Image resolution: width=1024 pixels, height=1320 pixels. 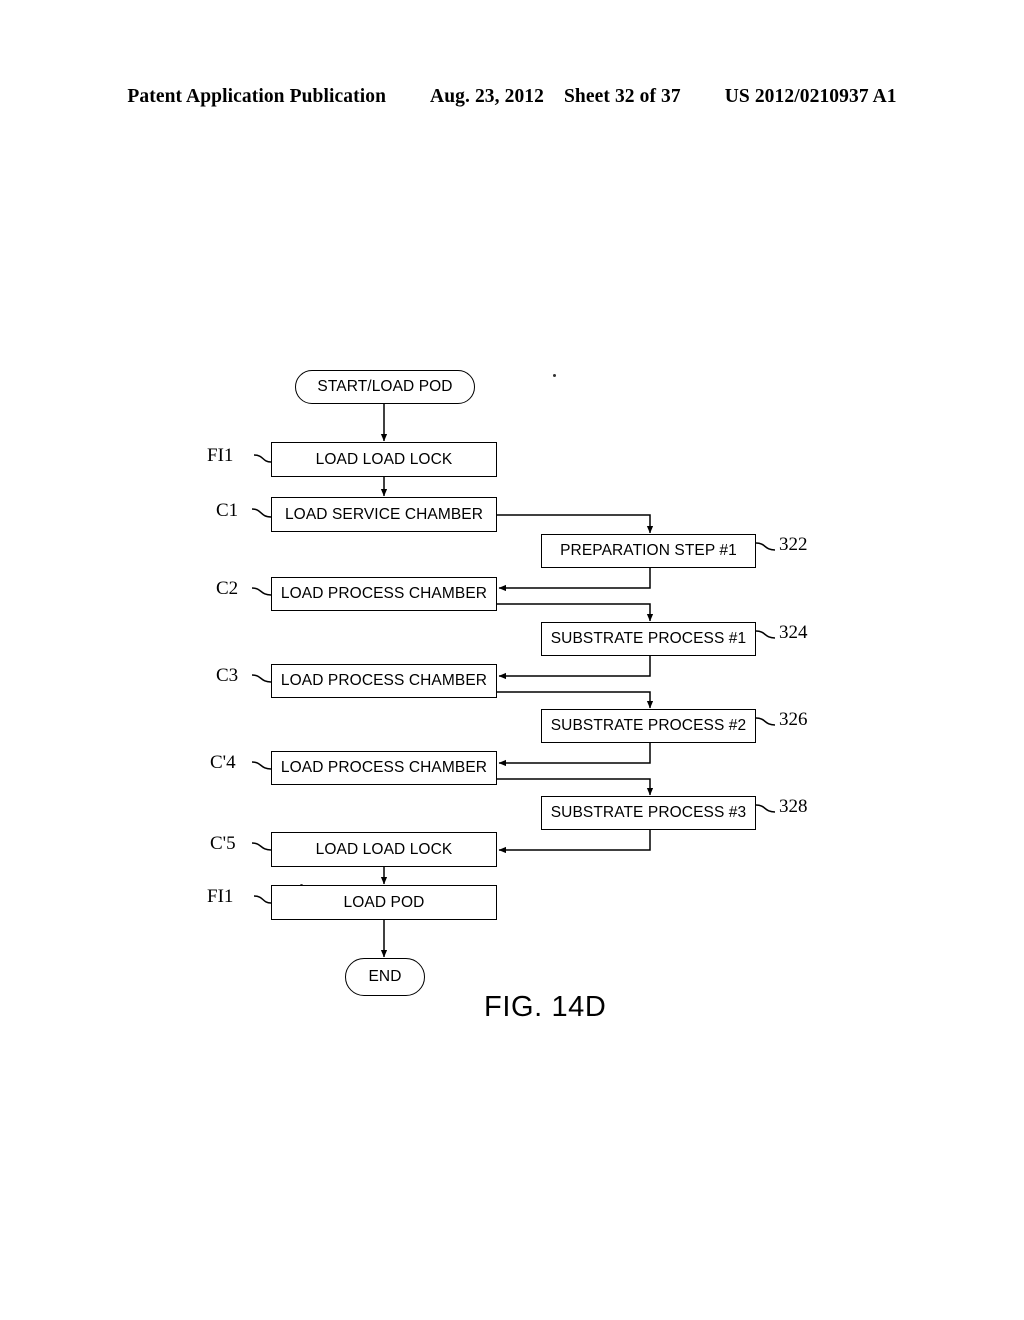 What do you see at coordinates (262, 899) in the screenshot?
I see `leader-fi1-bottom` at bounding box center [262, 899].